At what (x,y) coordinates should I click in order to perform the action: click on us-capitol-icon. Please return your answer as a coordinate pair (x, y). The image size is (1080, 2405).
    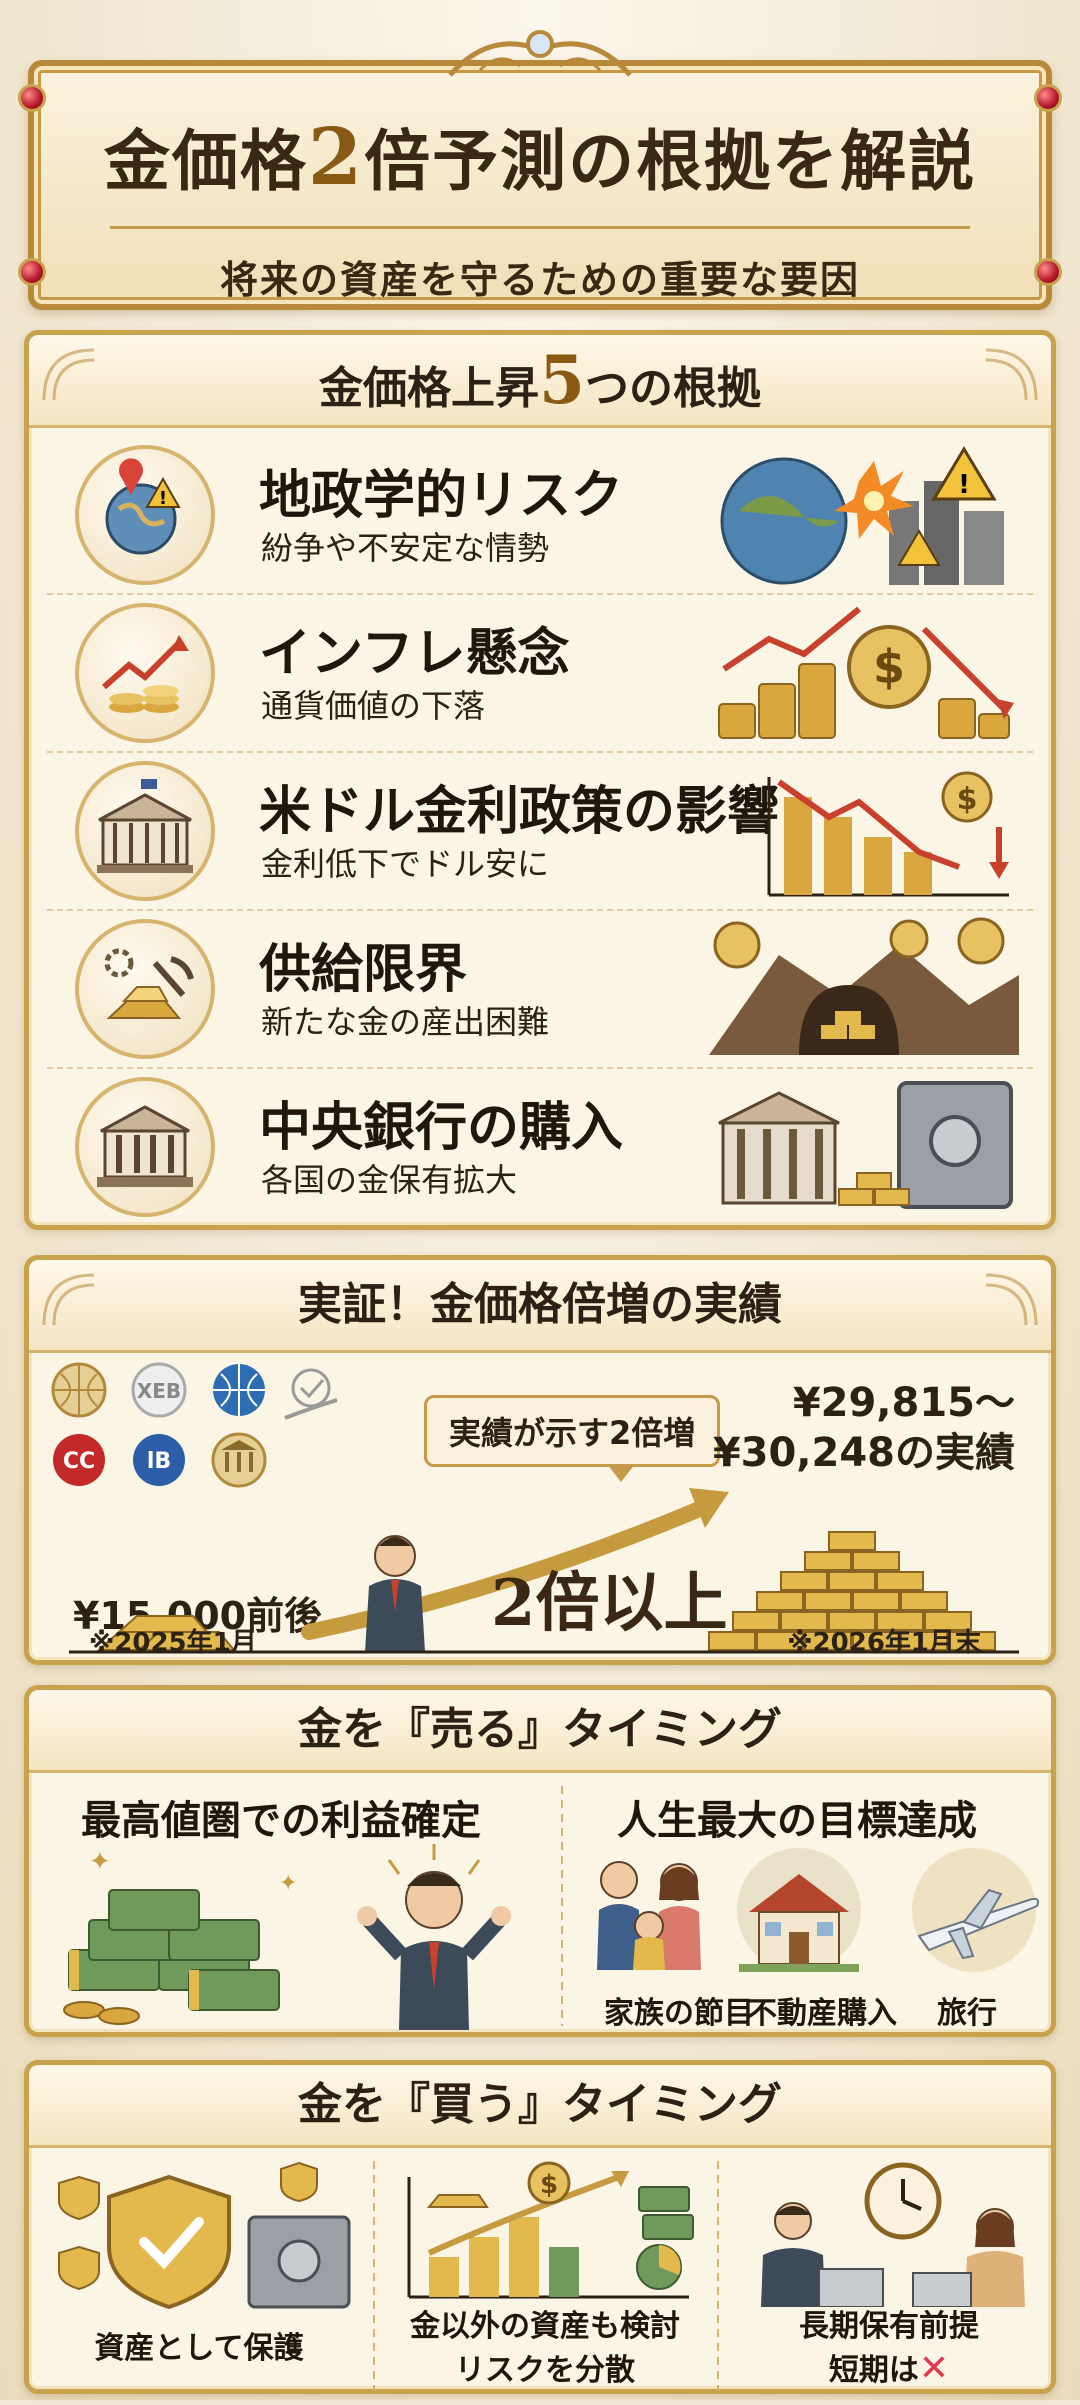
    Looking at the image, I should click on (145, 831).